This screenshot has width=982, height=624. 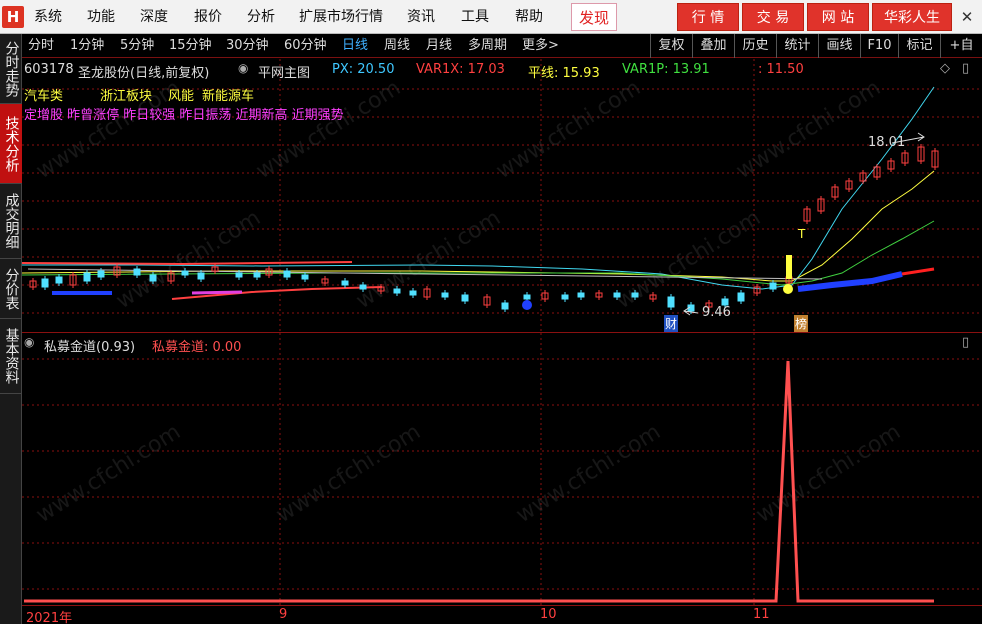 I want to click on quote-button: 行 情, so click(x=708, y=17).